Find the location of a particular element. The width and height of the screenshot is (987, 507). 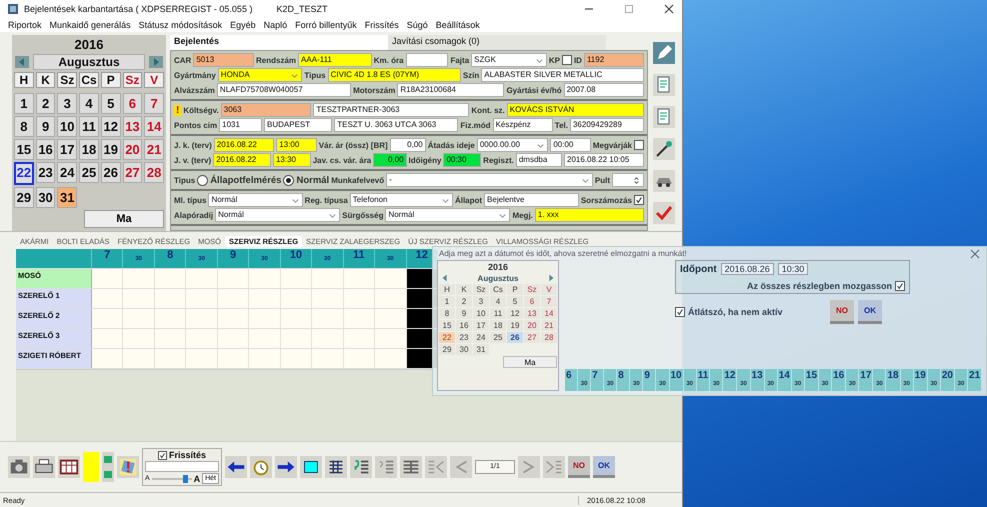

calendar-day: 17 is located at coordinates (67, 149).